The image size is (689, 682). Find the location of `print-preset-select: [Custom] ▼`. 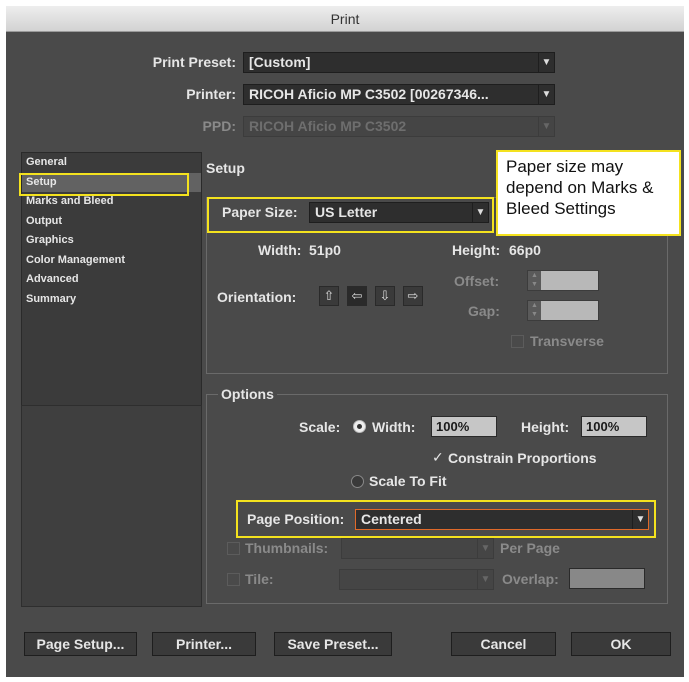

print-preset-select: [Custom] ▼ is located at coordinates (399, 62).